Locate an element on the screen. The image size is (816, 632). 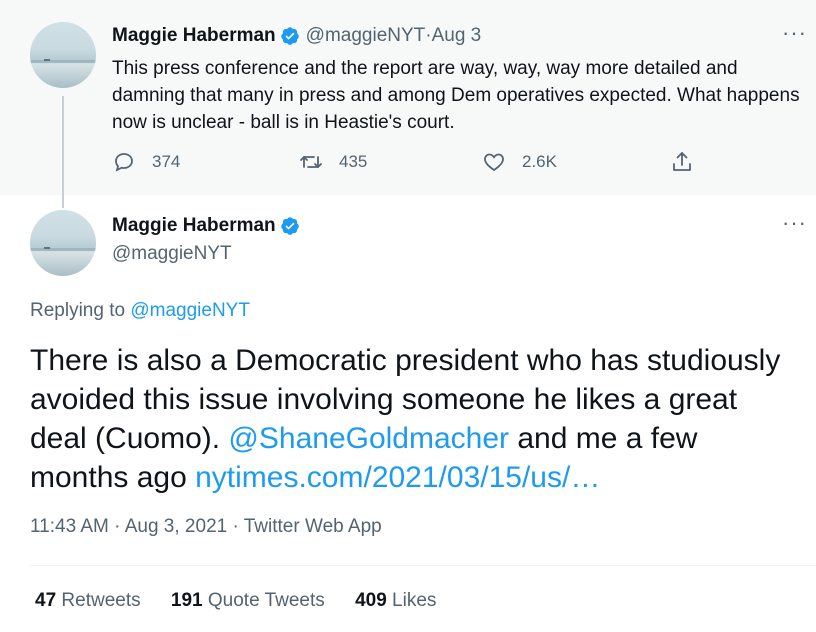
tweet-time: 11:43 AM is located at coordinates (69, 526).